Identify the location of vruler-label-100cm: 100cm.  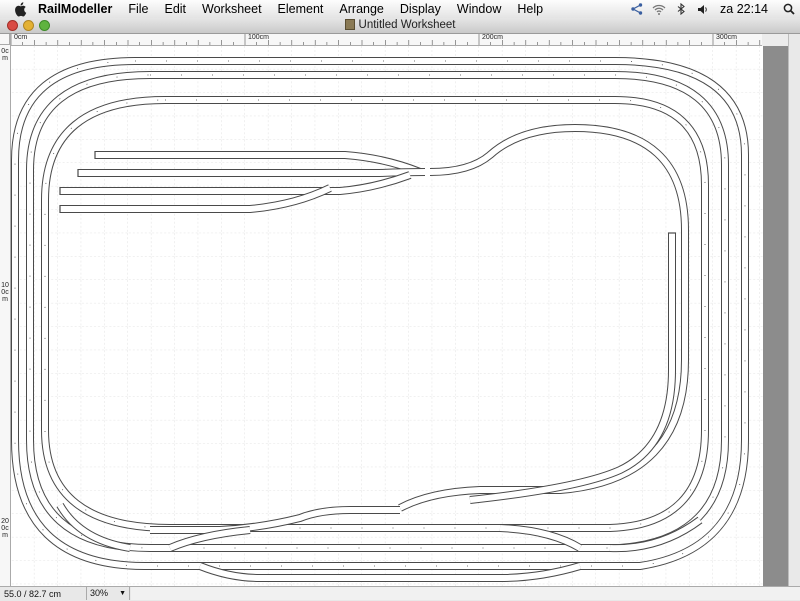
(5, 292).